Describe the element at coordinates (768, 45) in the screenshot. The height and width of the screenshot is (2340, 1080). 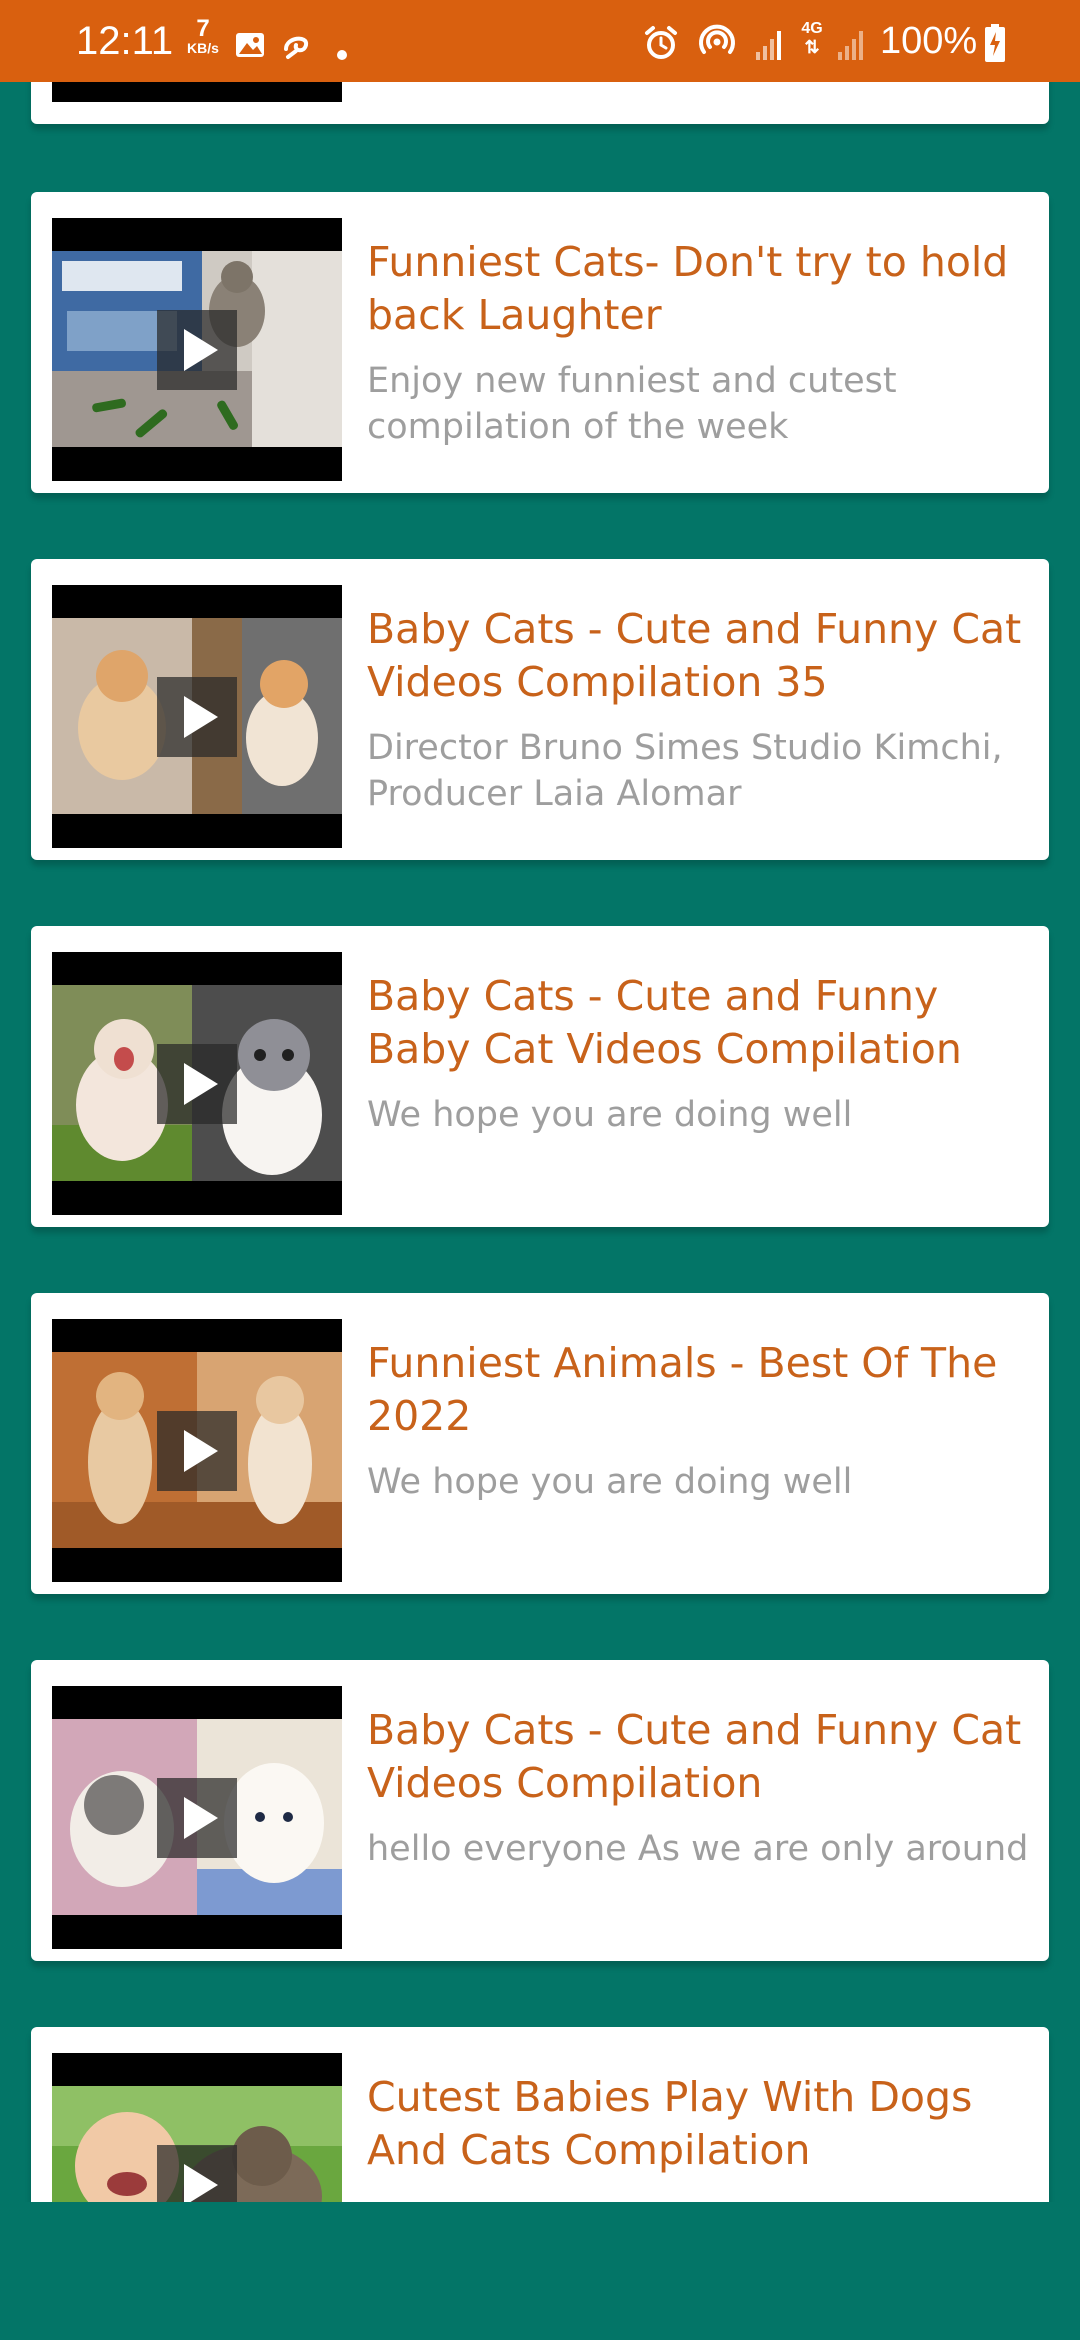
I see `signal-icon` at that location.